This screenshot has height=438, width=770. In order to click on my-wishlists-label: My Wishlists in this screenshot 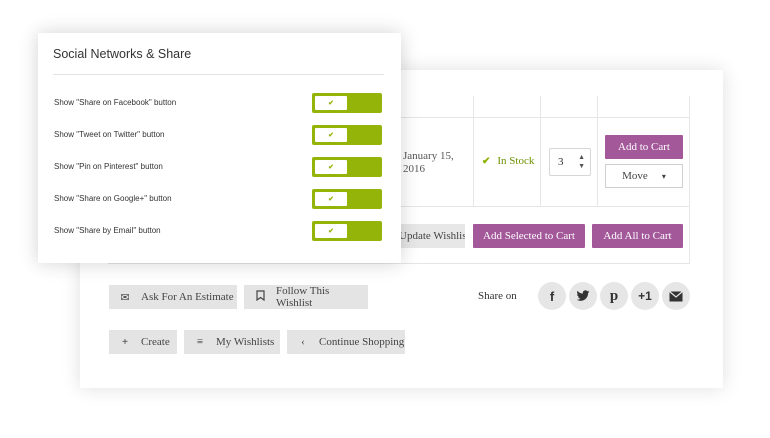, I will do `click(245, 342)`.